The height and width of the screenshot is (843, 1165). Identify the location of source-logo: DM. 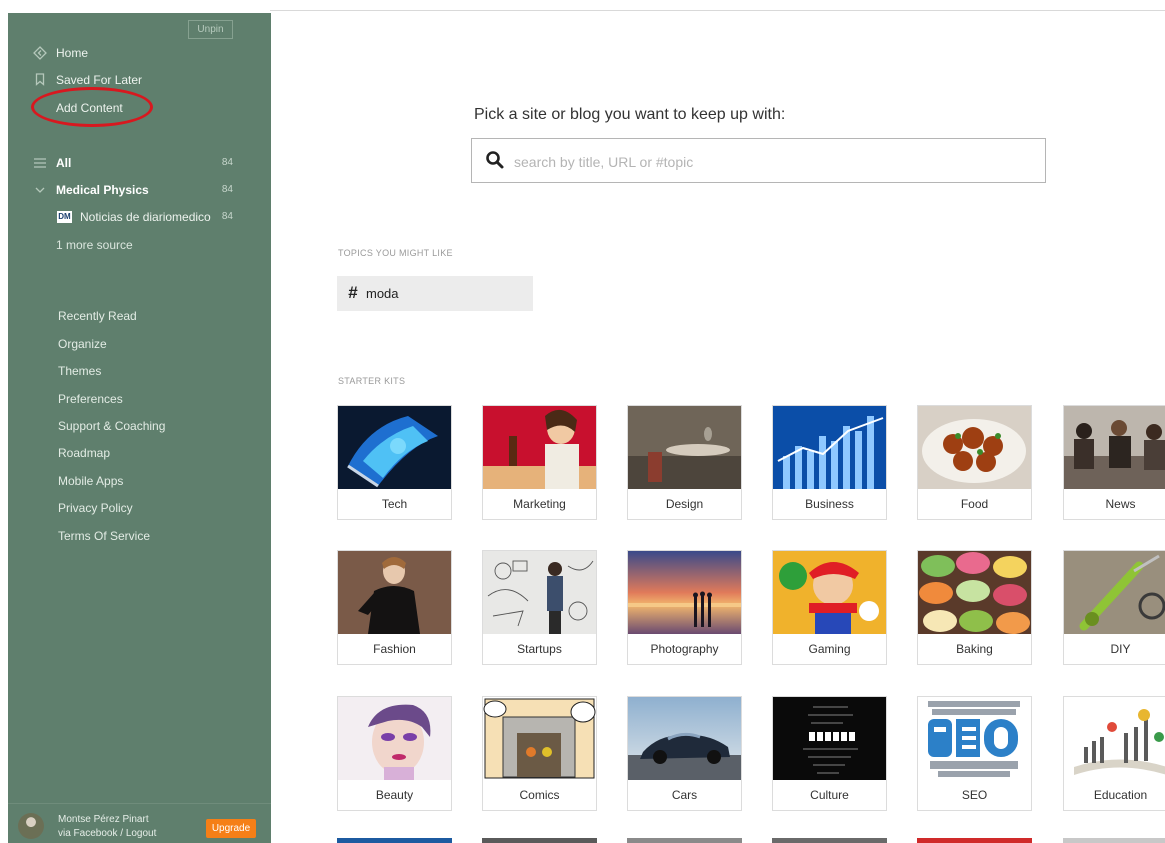
(64, 217).